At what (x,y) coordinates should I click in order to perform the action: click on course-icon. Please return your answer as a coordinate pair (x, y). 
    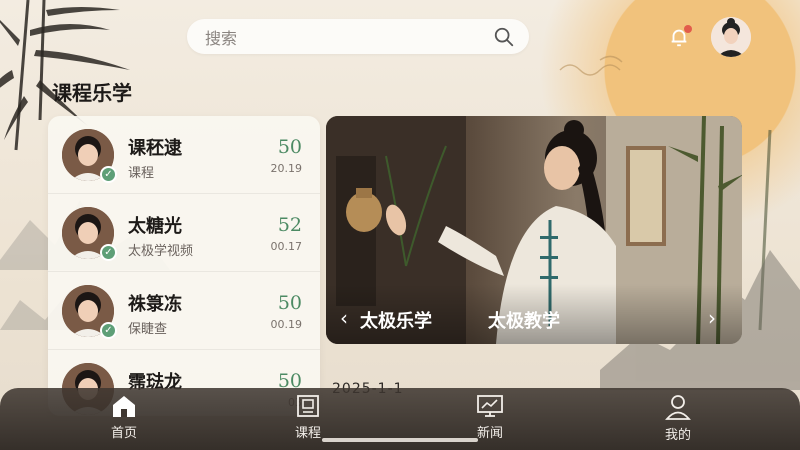
    Looking at the image, I should click on (308, 406).